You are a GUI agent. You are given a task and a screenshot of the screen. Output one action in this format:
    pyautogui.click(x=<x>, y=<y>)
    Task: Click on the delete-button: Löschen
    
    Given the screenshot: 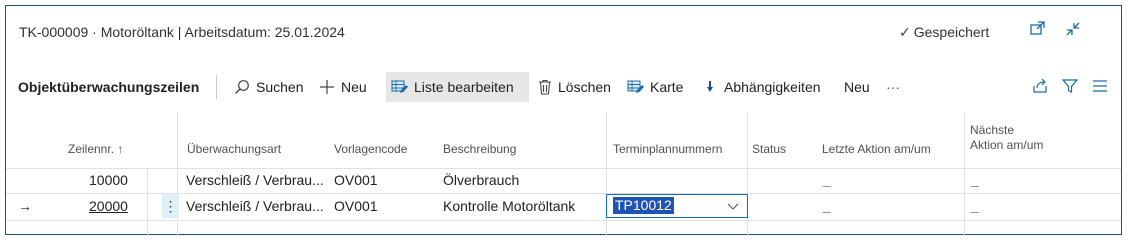 What is the action you would take?
    pyautogui.click(x=574, y=87)
    